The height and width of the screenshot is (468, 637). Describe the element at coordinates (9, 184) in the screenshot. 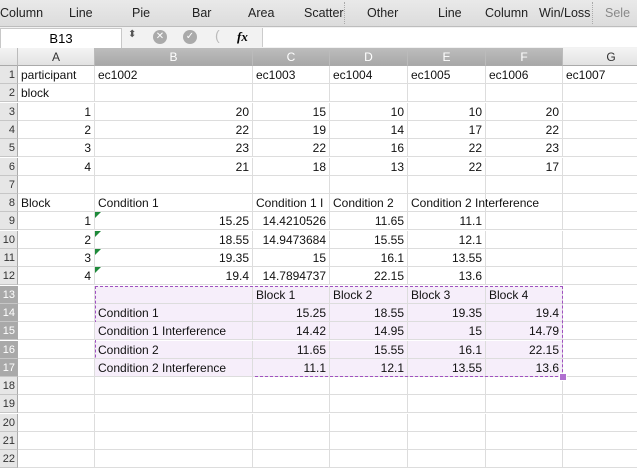

I see `row-header: 7` at that location.